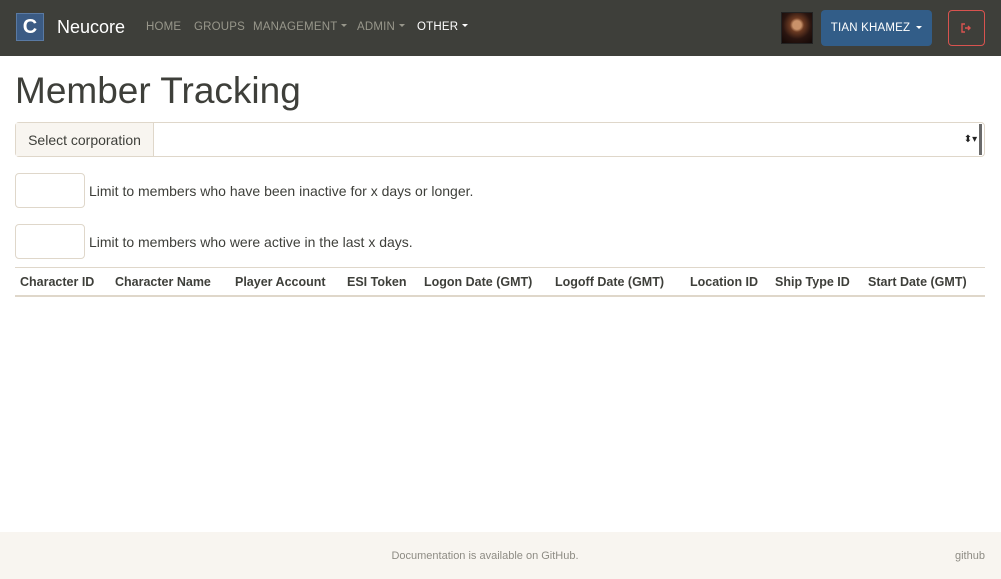 The width and height of the screenshot is (1001, 579). What do you see at coordinates (50, 241) in the screenshot?
I see `active-days-input` at bounding box center [50, 241].